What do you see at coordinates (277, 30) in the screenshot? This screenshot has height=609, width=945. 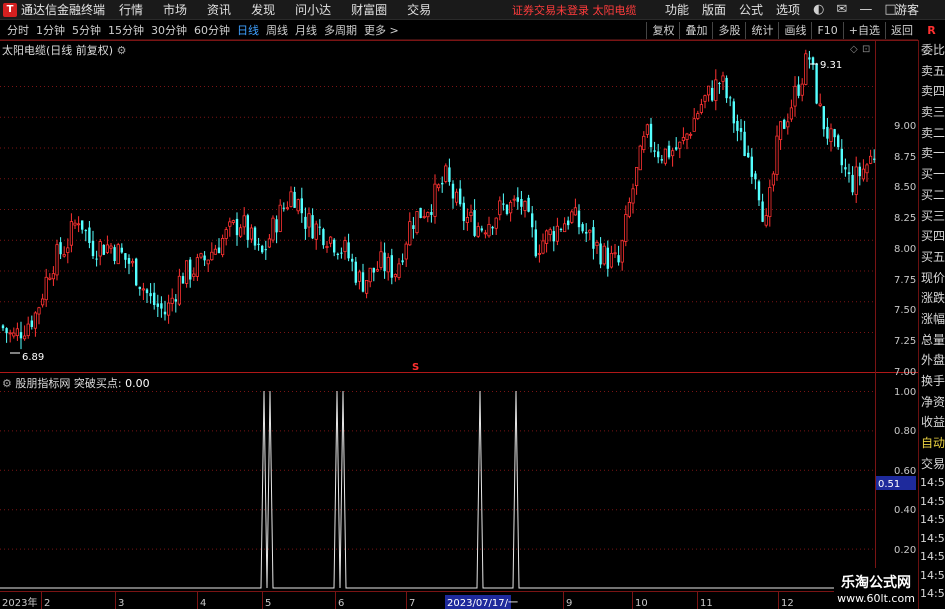 I see `period-weekly: 周线` at bounding box center [277, 30].